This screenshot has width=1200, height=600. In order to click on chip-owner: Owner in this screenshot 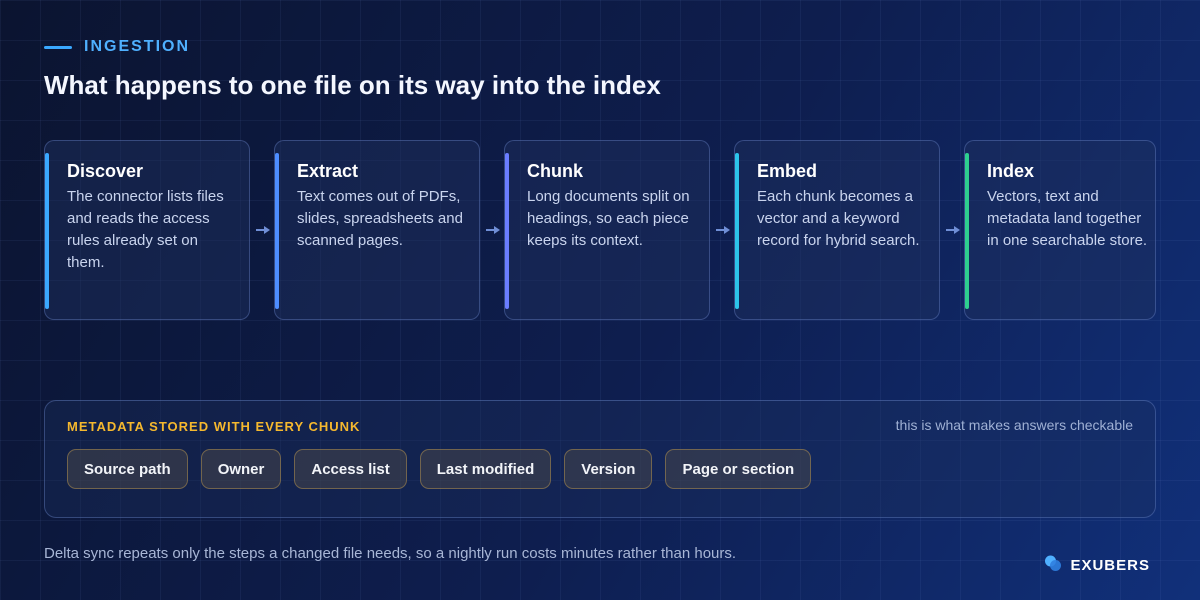, I will do `click(241, 469)`.